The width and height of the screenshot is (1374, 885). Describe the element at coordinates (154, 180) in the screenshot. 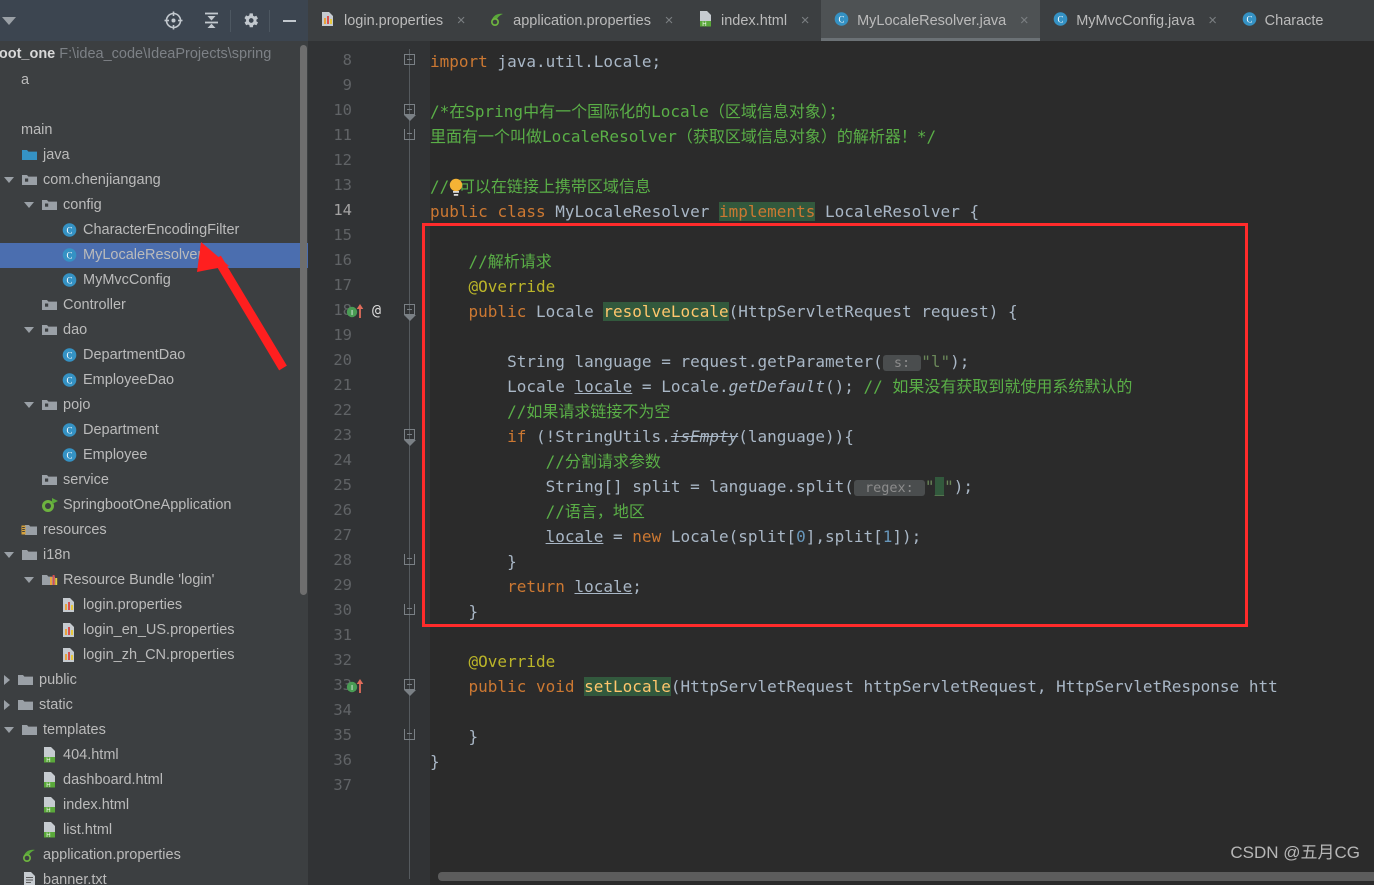

I see `tree-item-com-chenjiangang: com.chenjiangang` at that location.